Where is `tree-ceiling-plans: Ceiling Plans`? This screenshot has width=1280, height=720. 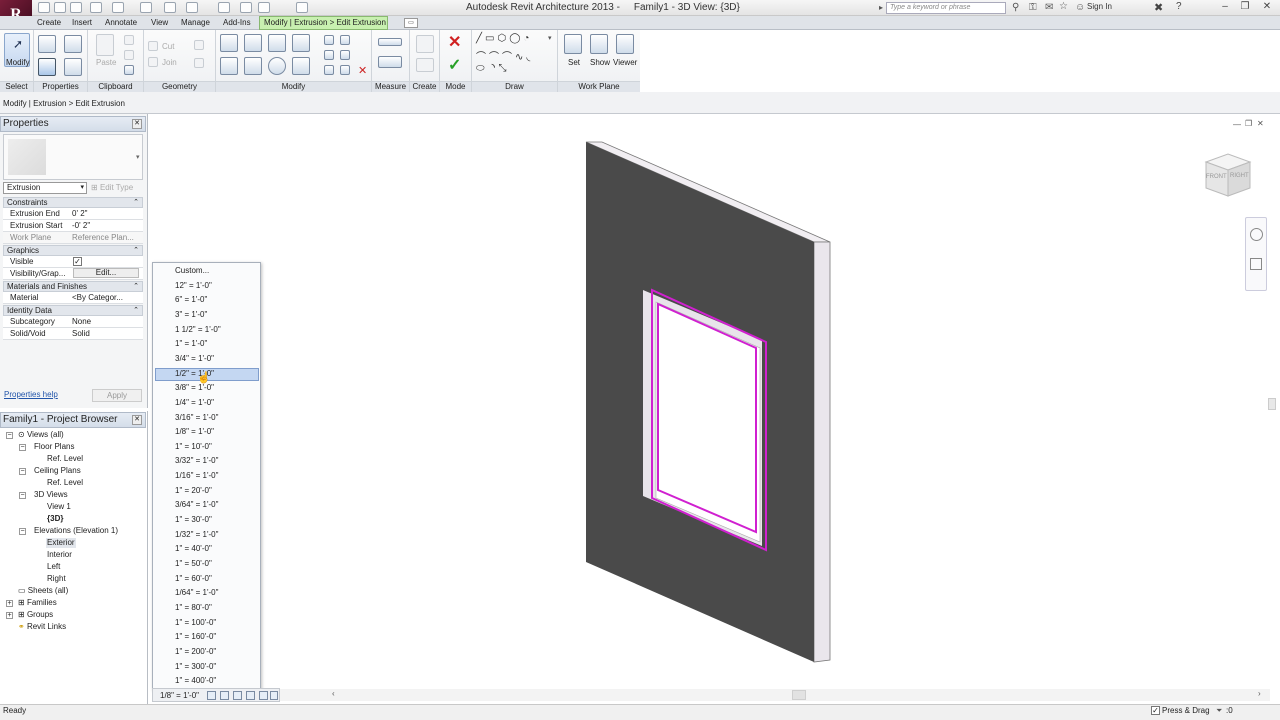
tree-ceiling-plans: Ceiling Plans is located at coordinates (57, 471).